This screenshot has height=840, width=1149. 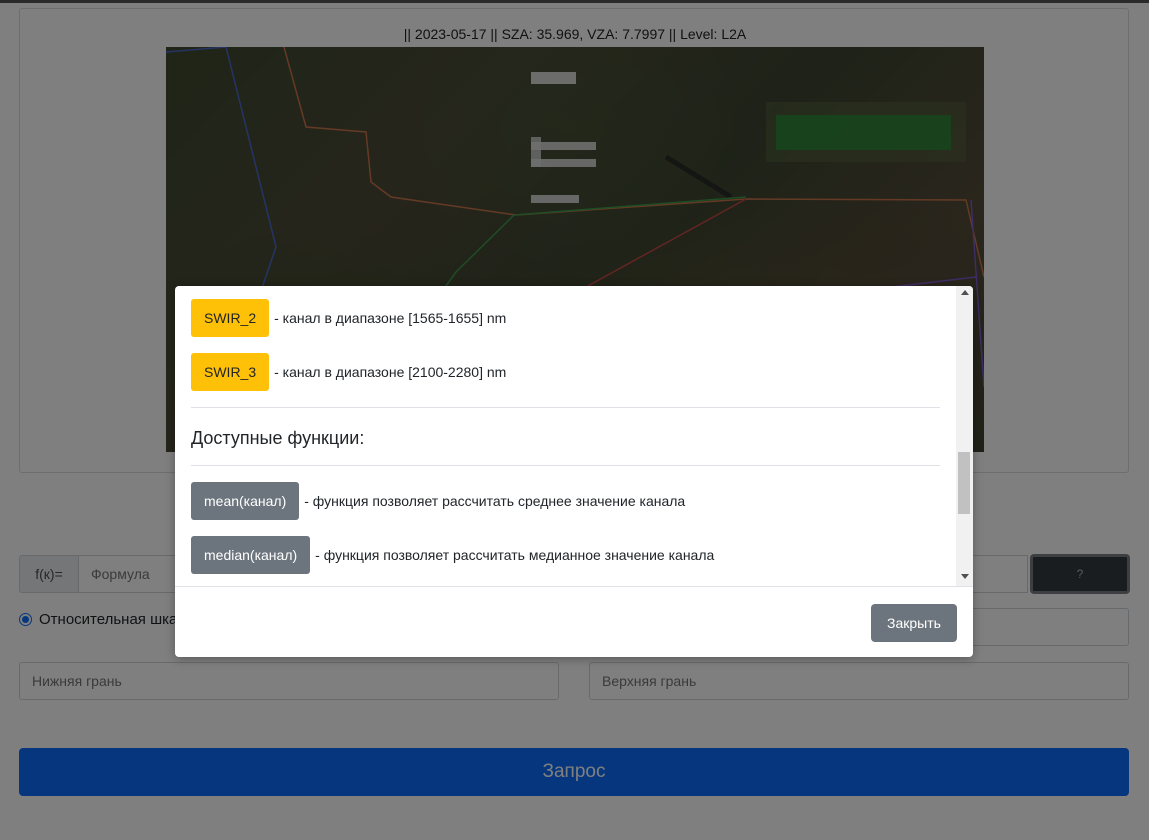 What do you see at coordinates (251, 555) in the screenshot?
I see `function-badge-median: median(канал)` at bounding box center [251, 555].